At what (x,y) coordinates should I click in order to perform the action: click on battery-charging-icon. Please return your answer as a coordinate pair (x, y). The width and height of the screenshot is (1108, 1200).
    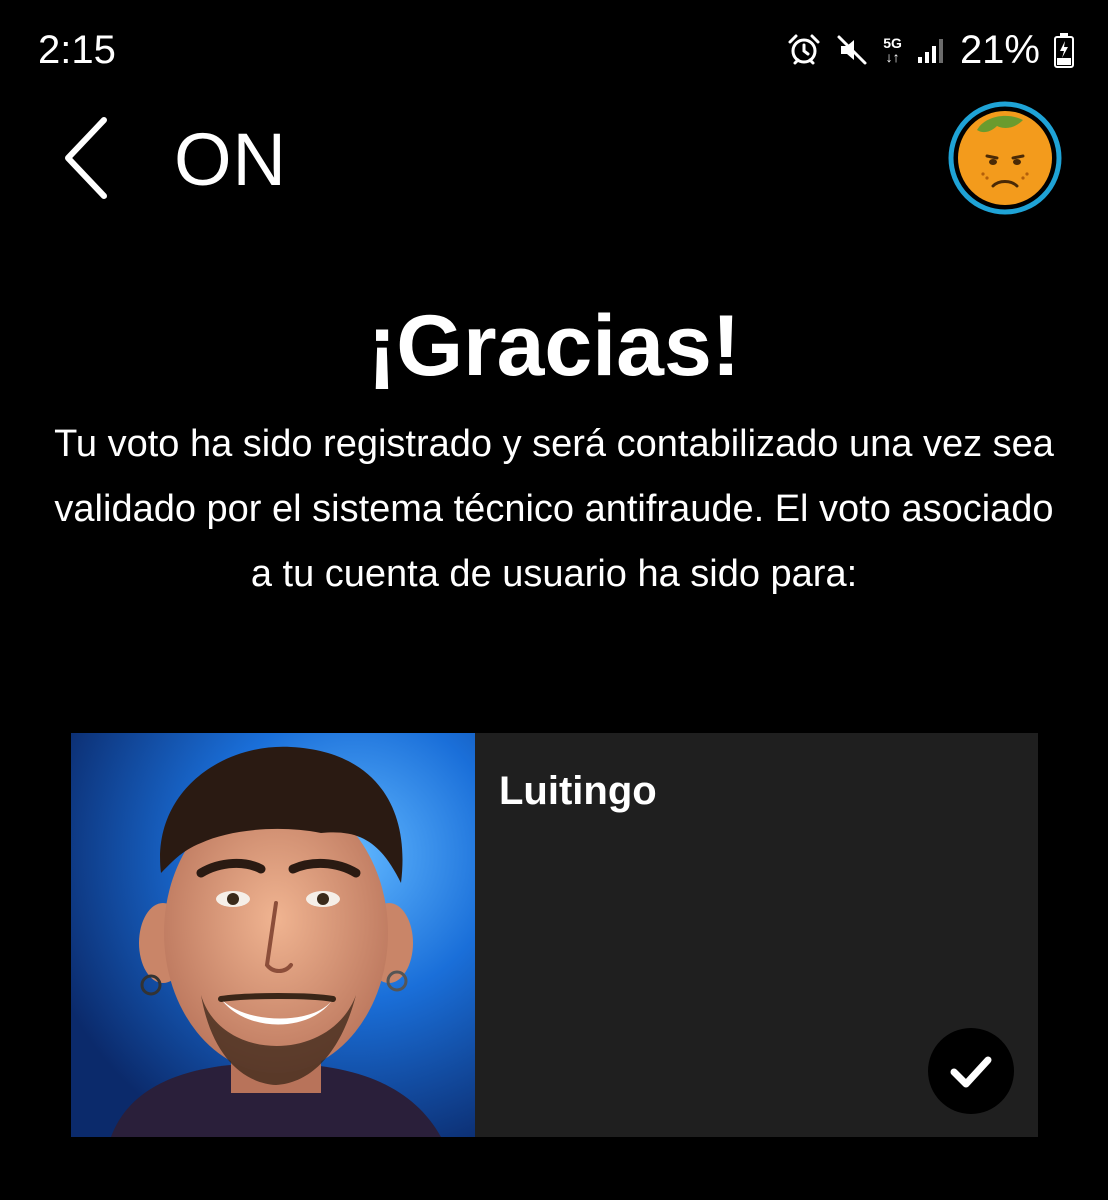
    Looking at the image, I should click on (1064, 50).